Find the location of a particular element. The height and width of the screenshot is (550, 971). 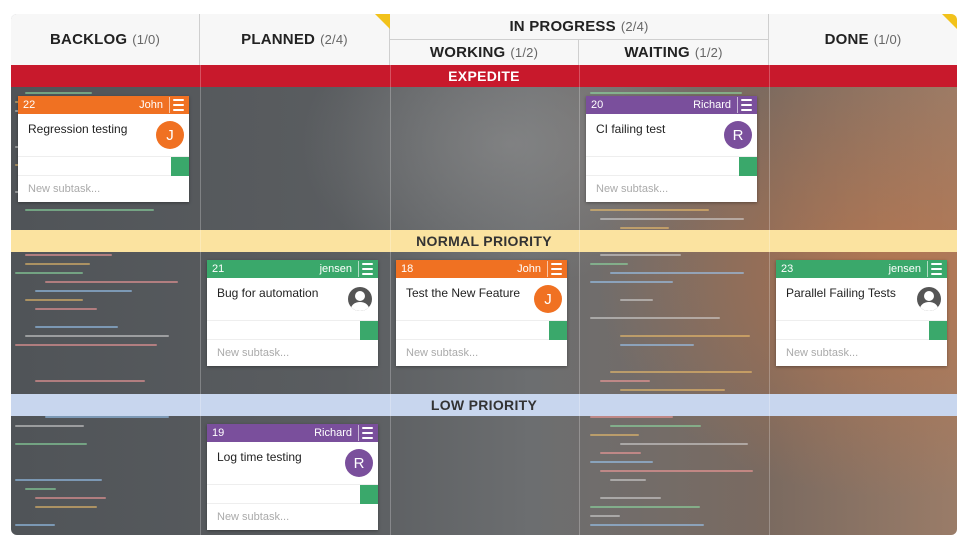

card-body: Parallel Failing Tests is located at coordinates (861, 299).